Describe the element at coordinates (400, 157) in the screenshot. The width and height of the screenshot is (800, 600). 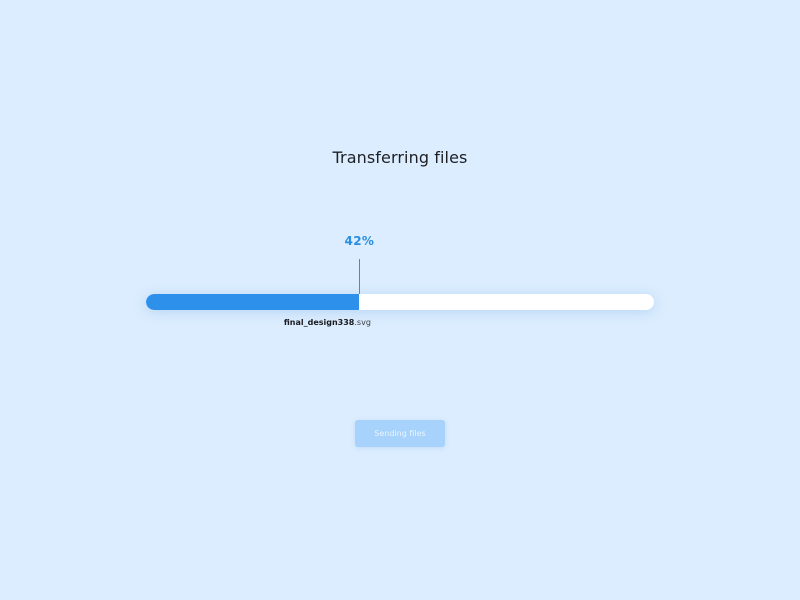
I see `page-title: Transferring files` at that location.